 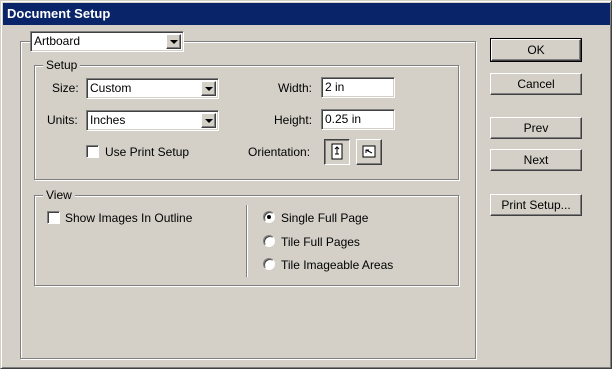 I want to click on single-full-page-label: Single Full Page, so click(x=324, y=218).